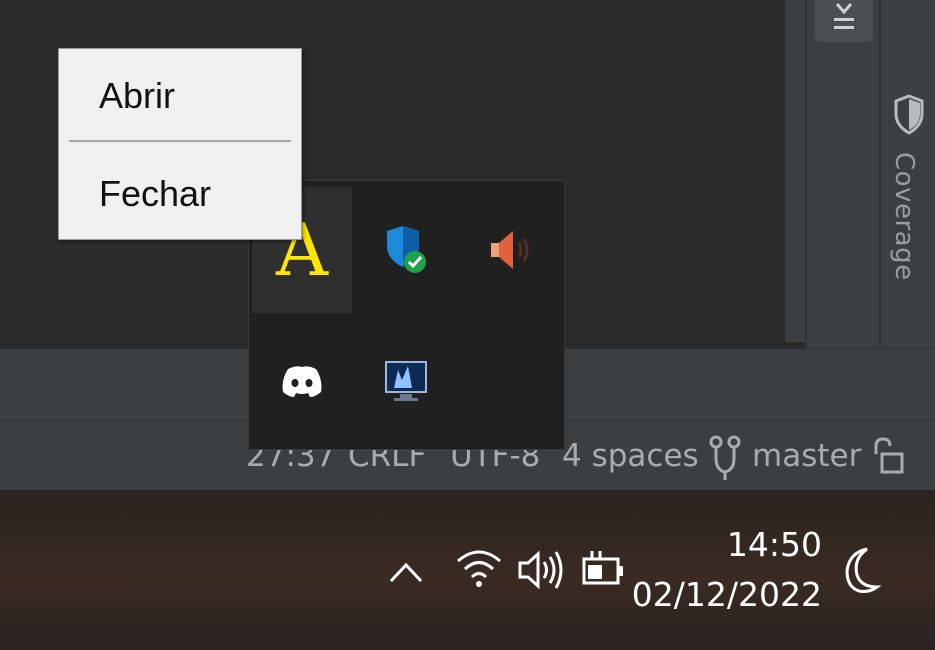 This screenshot has width=935, height=650. I want to click on speaker-muted-icon, so click(510, 250).